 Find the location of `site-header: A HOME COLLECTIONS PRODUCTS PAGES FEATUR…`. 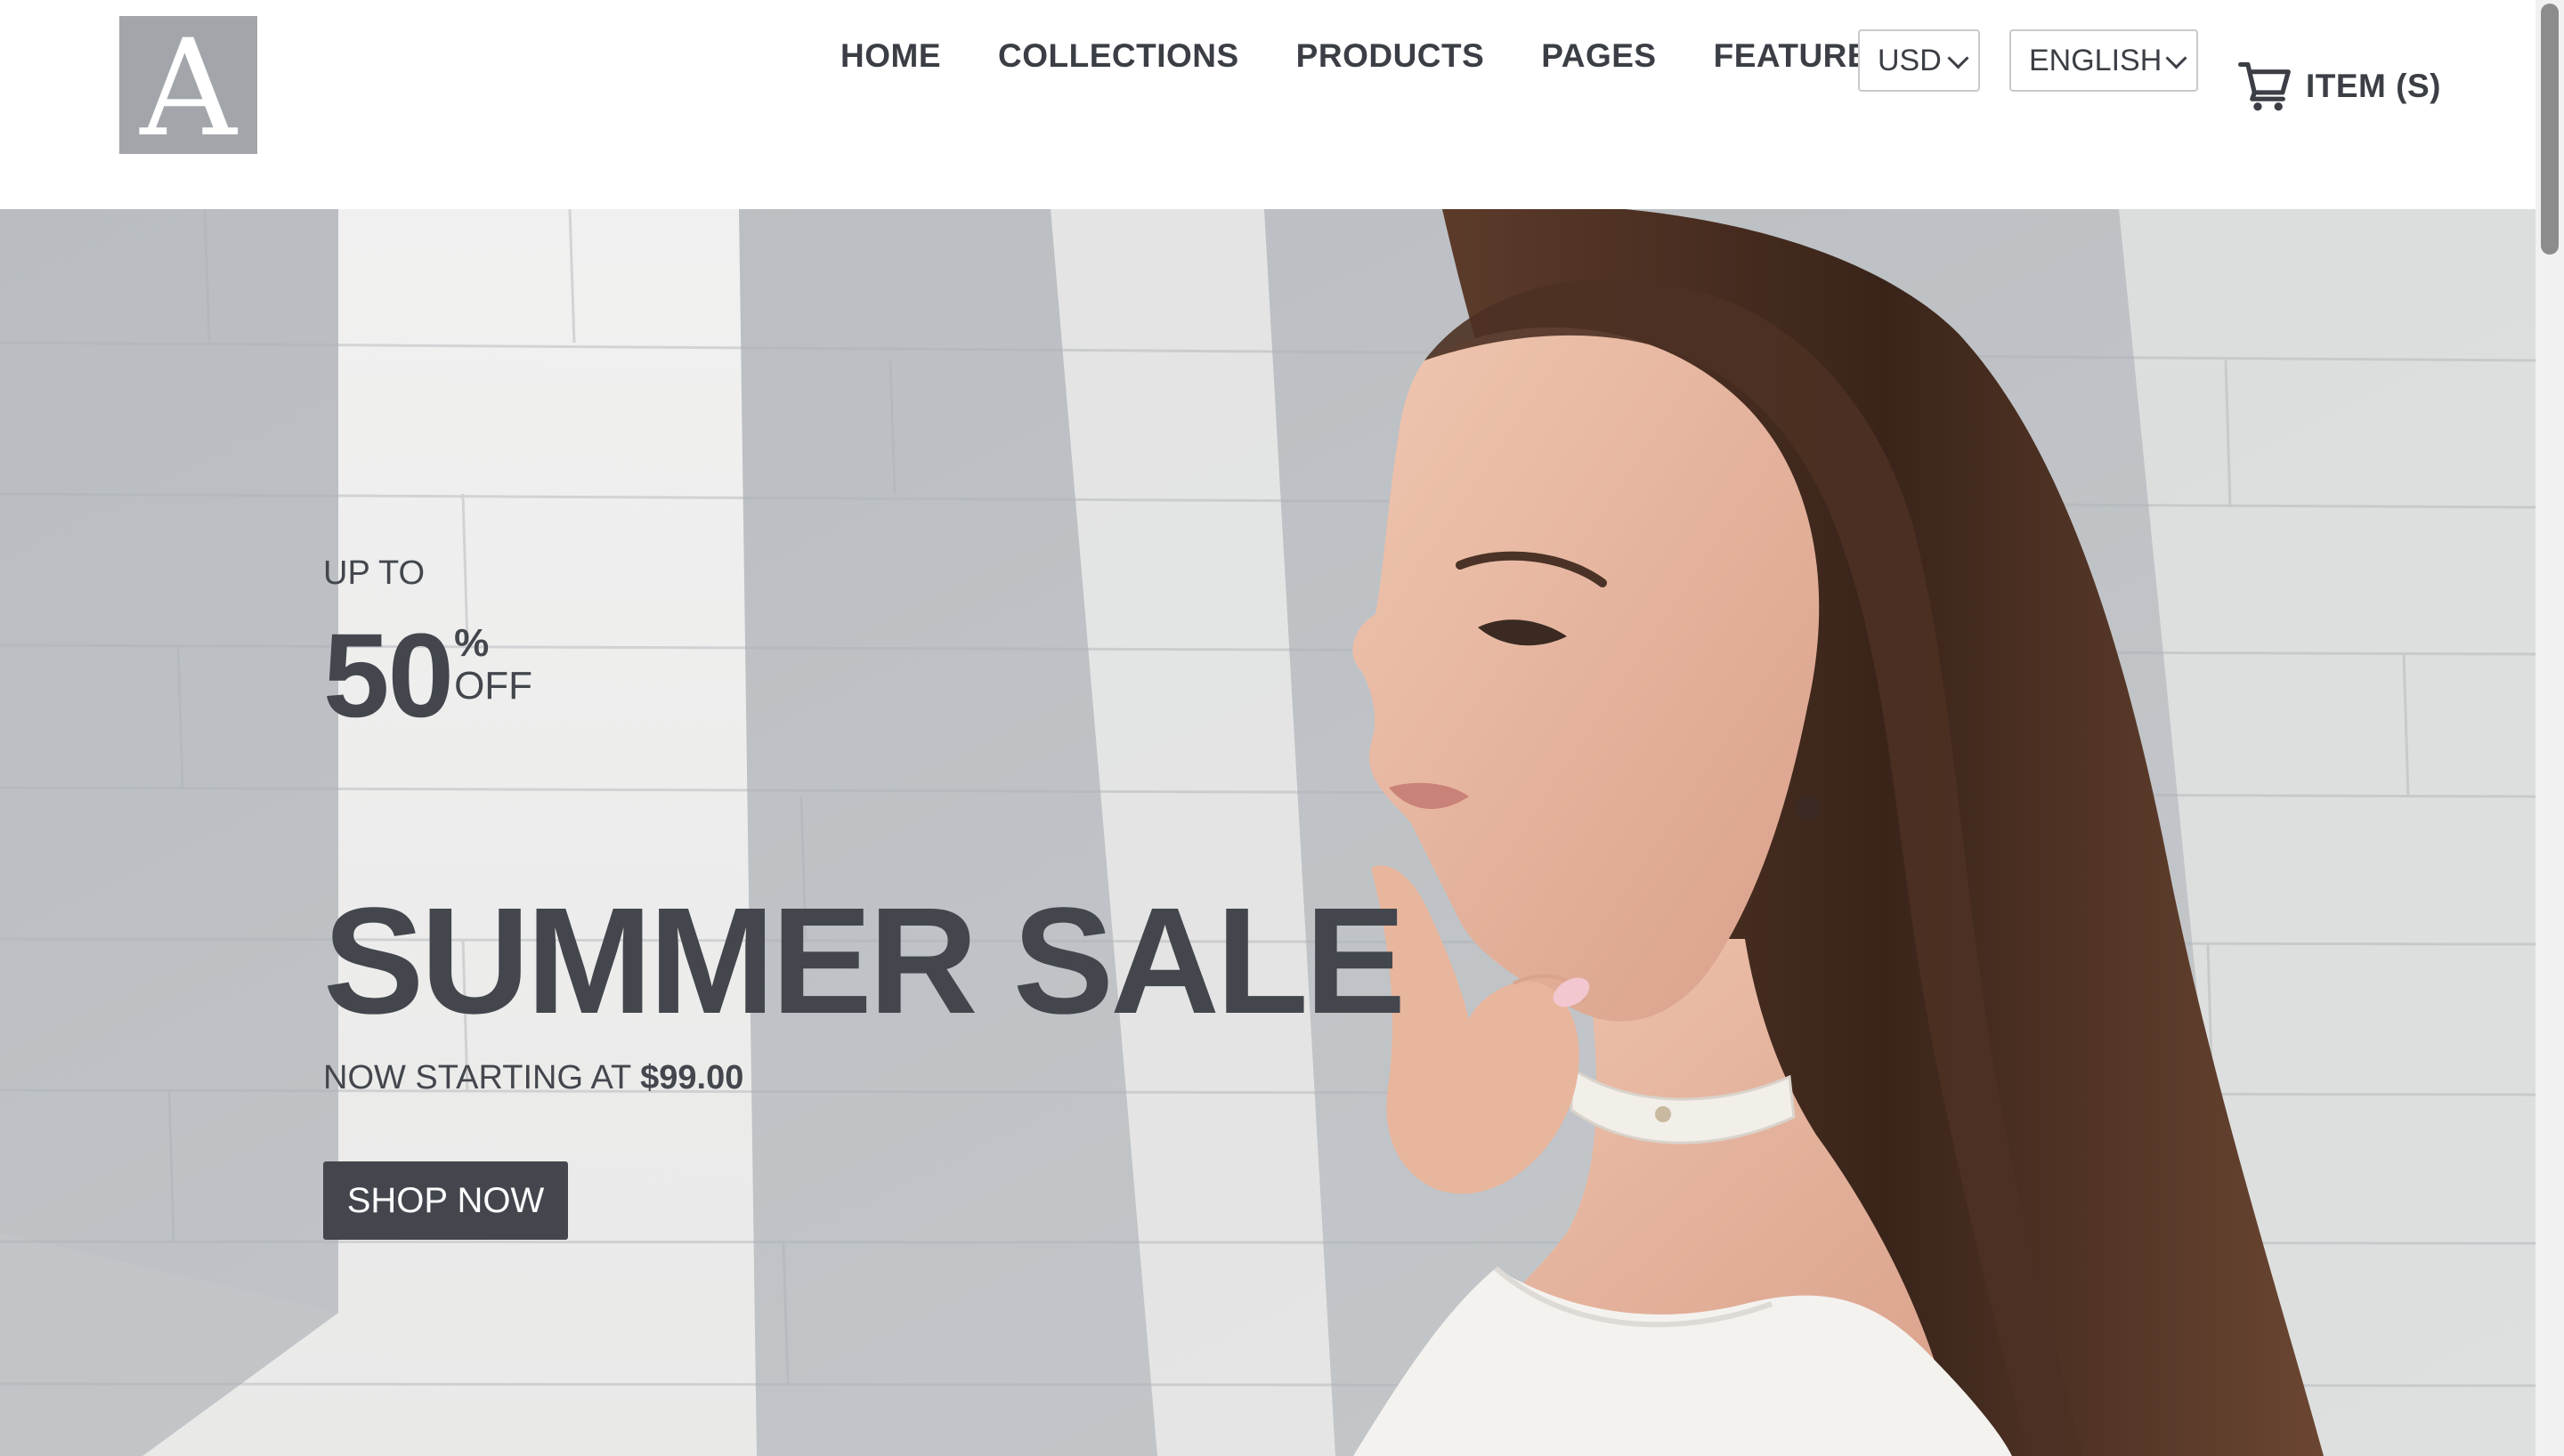

site-header: A HOME COLLECTIONS PRODUCTS PAGES FEATUR… is located at coordinates (1268, 104).